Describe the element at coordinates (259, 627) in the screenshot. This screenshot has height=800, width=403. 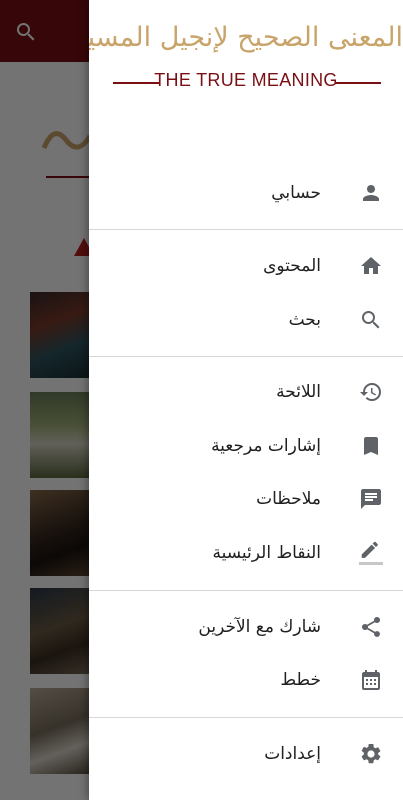
I see `menu-item-label: شارك مع الآخرين` at that location.